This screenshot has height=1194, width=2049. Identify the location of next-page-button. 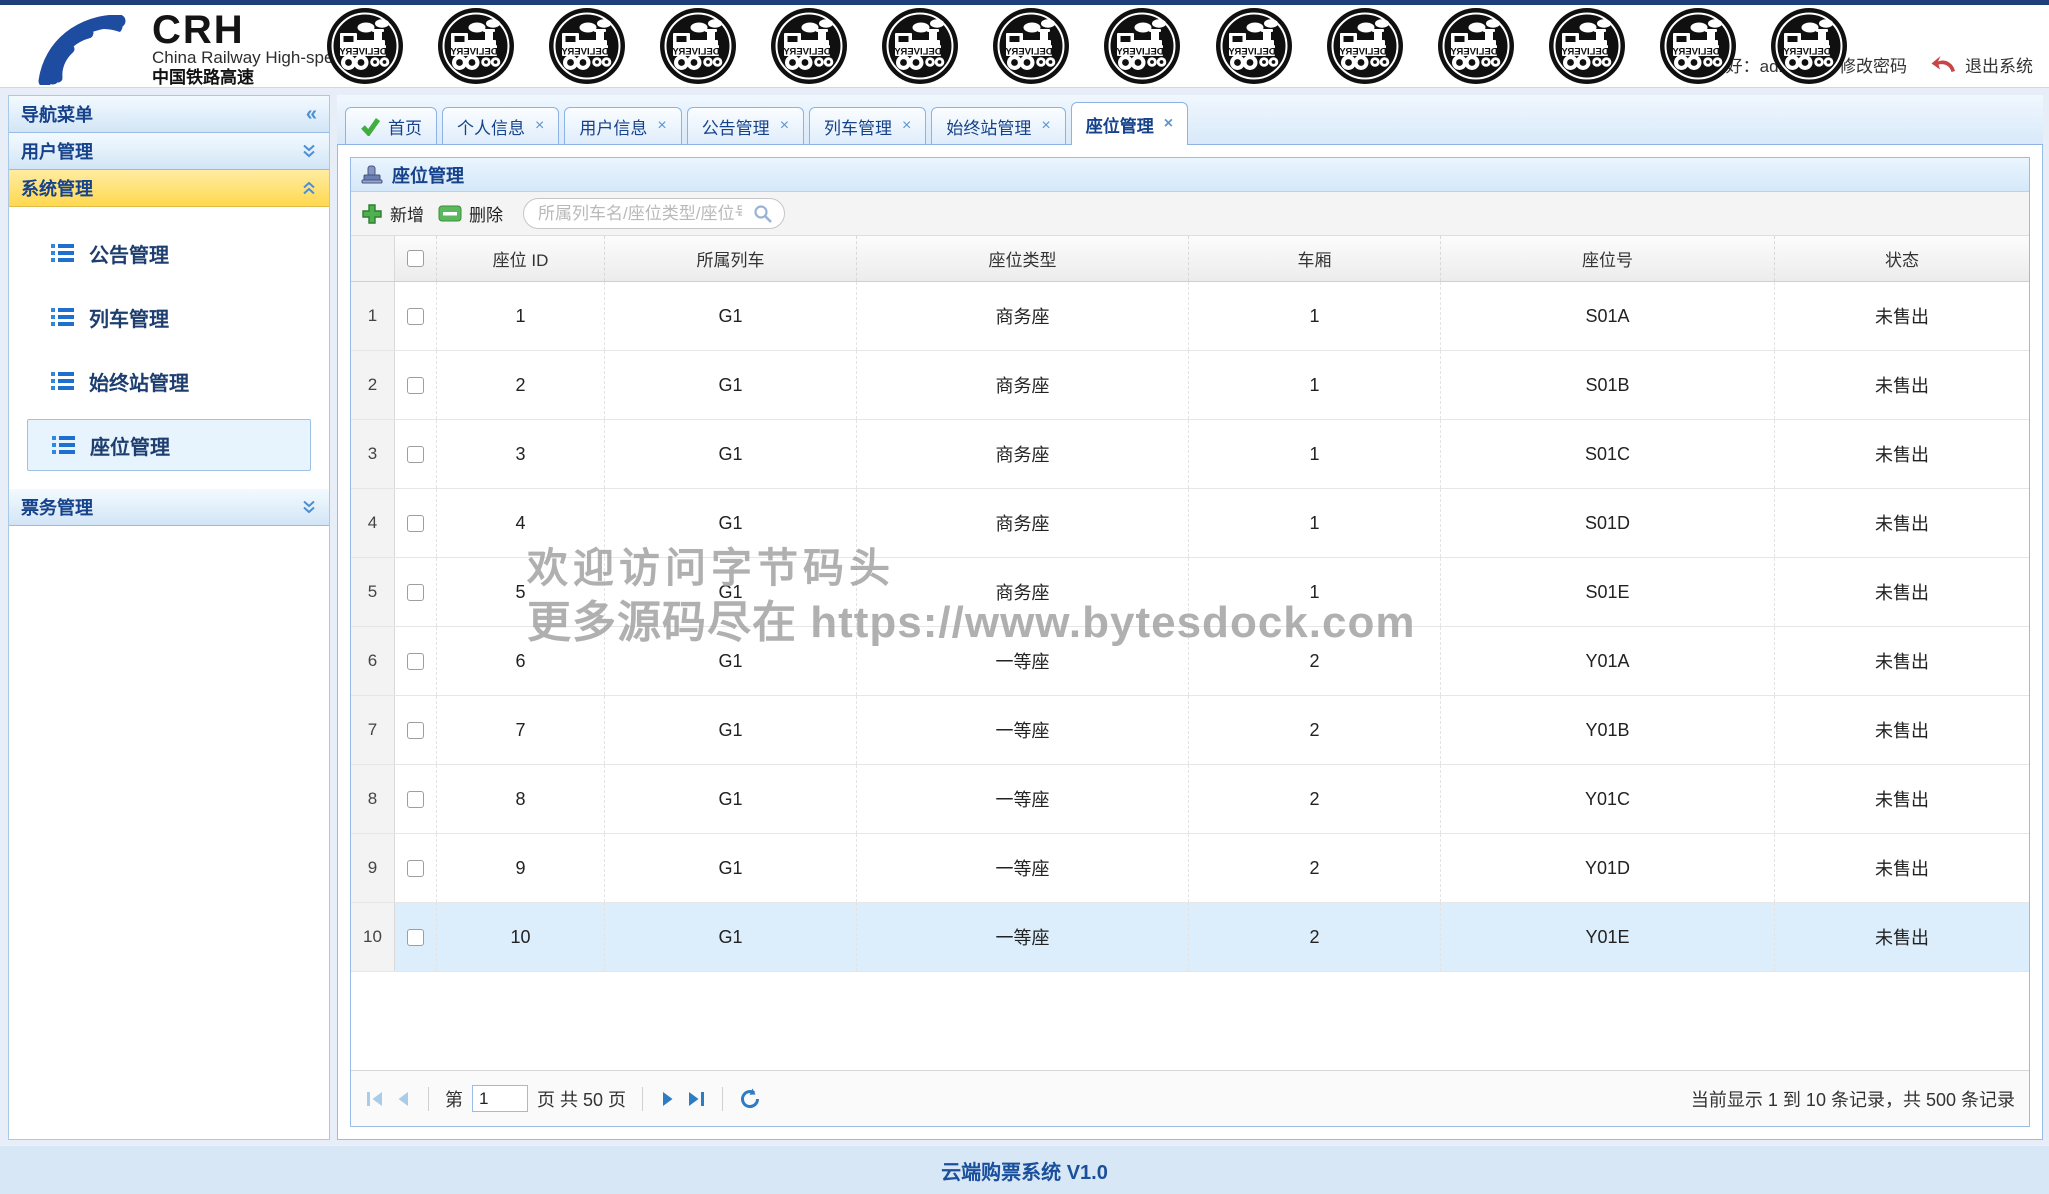
(668, 1099).